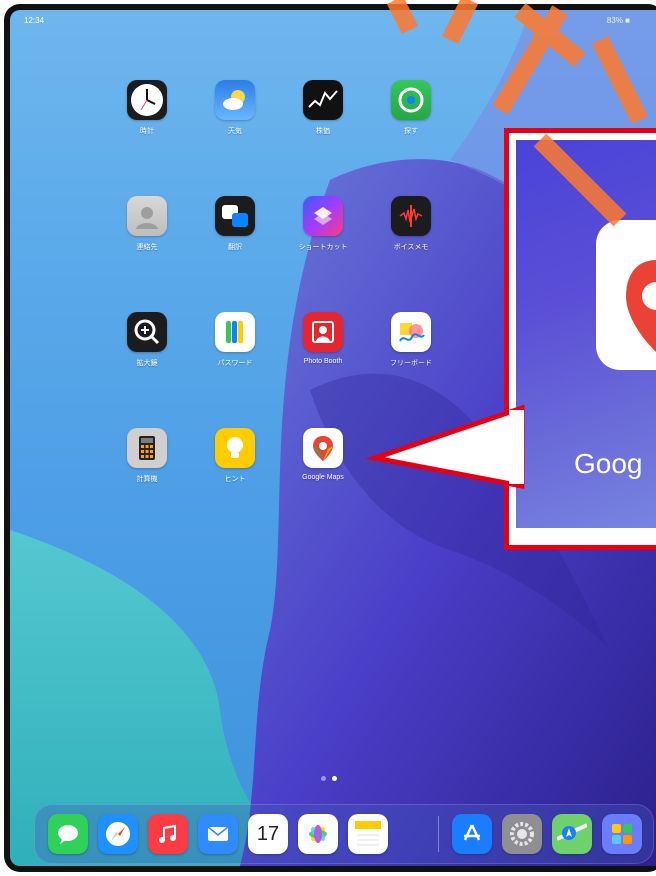  I want to click on callout-label: Goog, so click(608, 463).